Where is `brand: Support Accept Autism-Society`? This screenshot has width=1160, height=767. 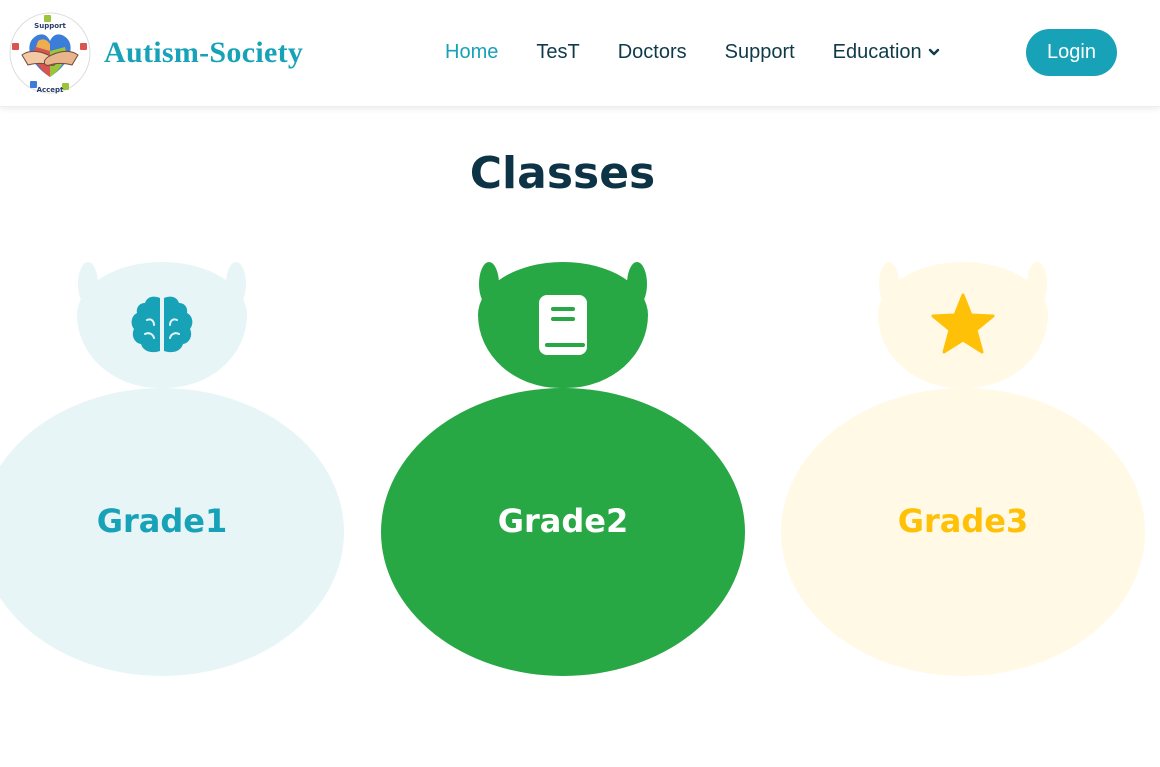
brand: Support Accept Autism-Society is located at coordinates (155, 53).